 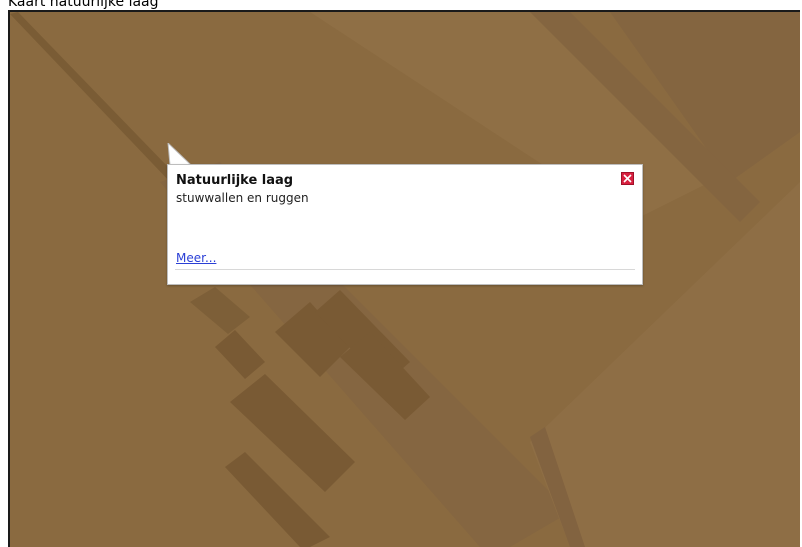 I want to click on close-icon, so click(x=627, y=178).